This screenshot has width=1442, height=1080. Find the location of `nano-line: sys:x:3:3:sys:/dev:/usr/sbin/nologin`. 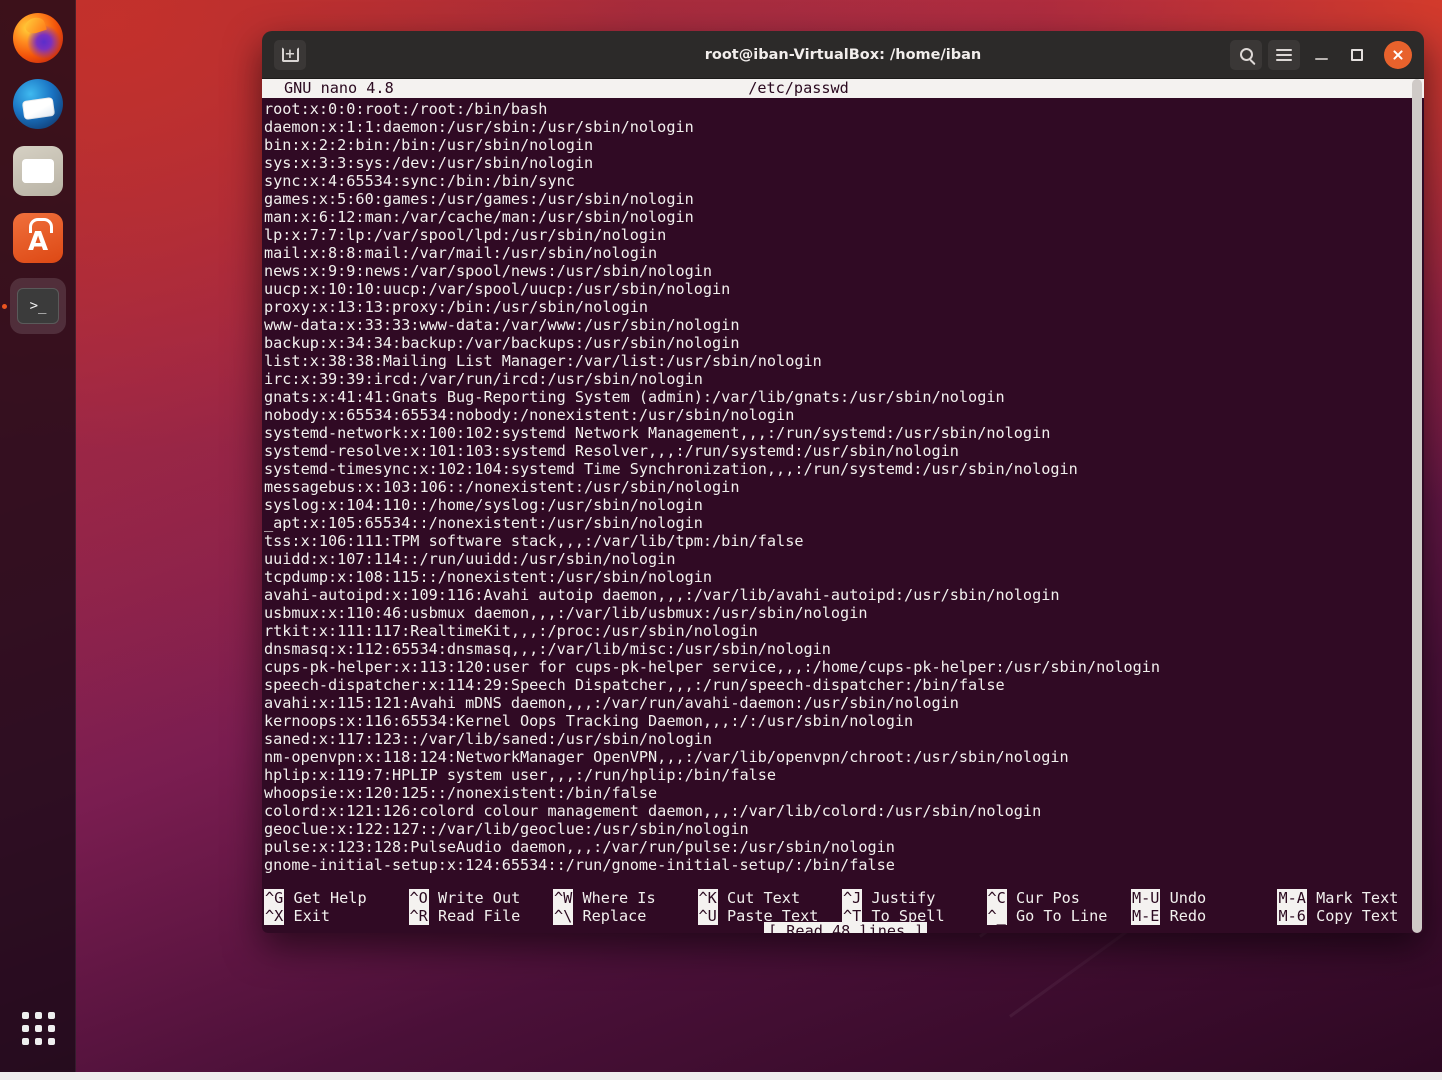

nano-line: sys:x:3:3:sys:/dev:/usr/sbin/nologin is located at coordinates (429, 163).